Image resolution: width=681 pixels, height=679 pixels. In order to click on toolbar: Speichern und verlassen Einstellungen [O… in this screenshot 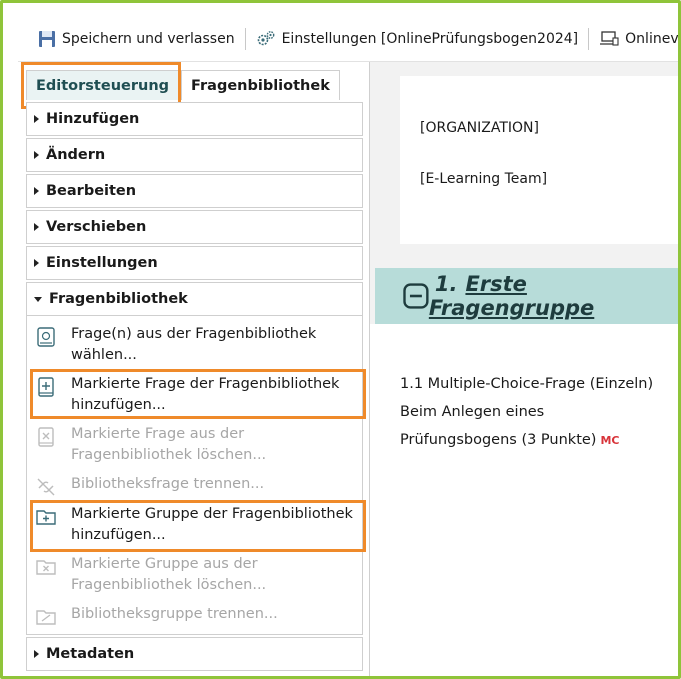, I will do `click(348, 39)`.